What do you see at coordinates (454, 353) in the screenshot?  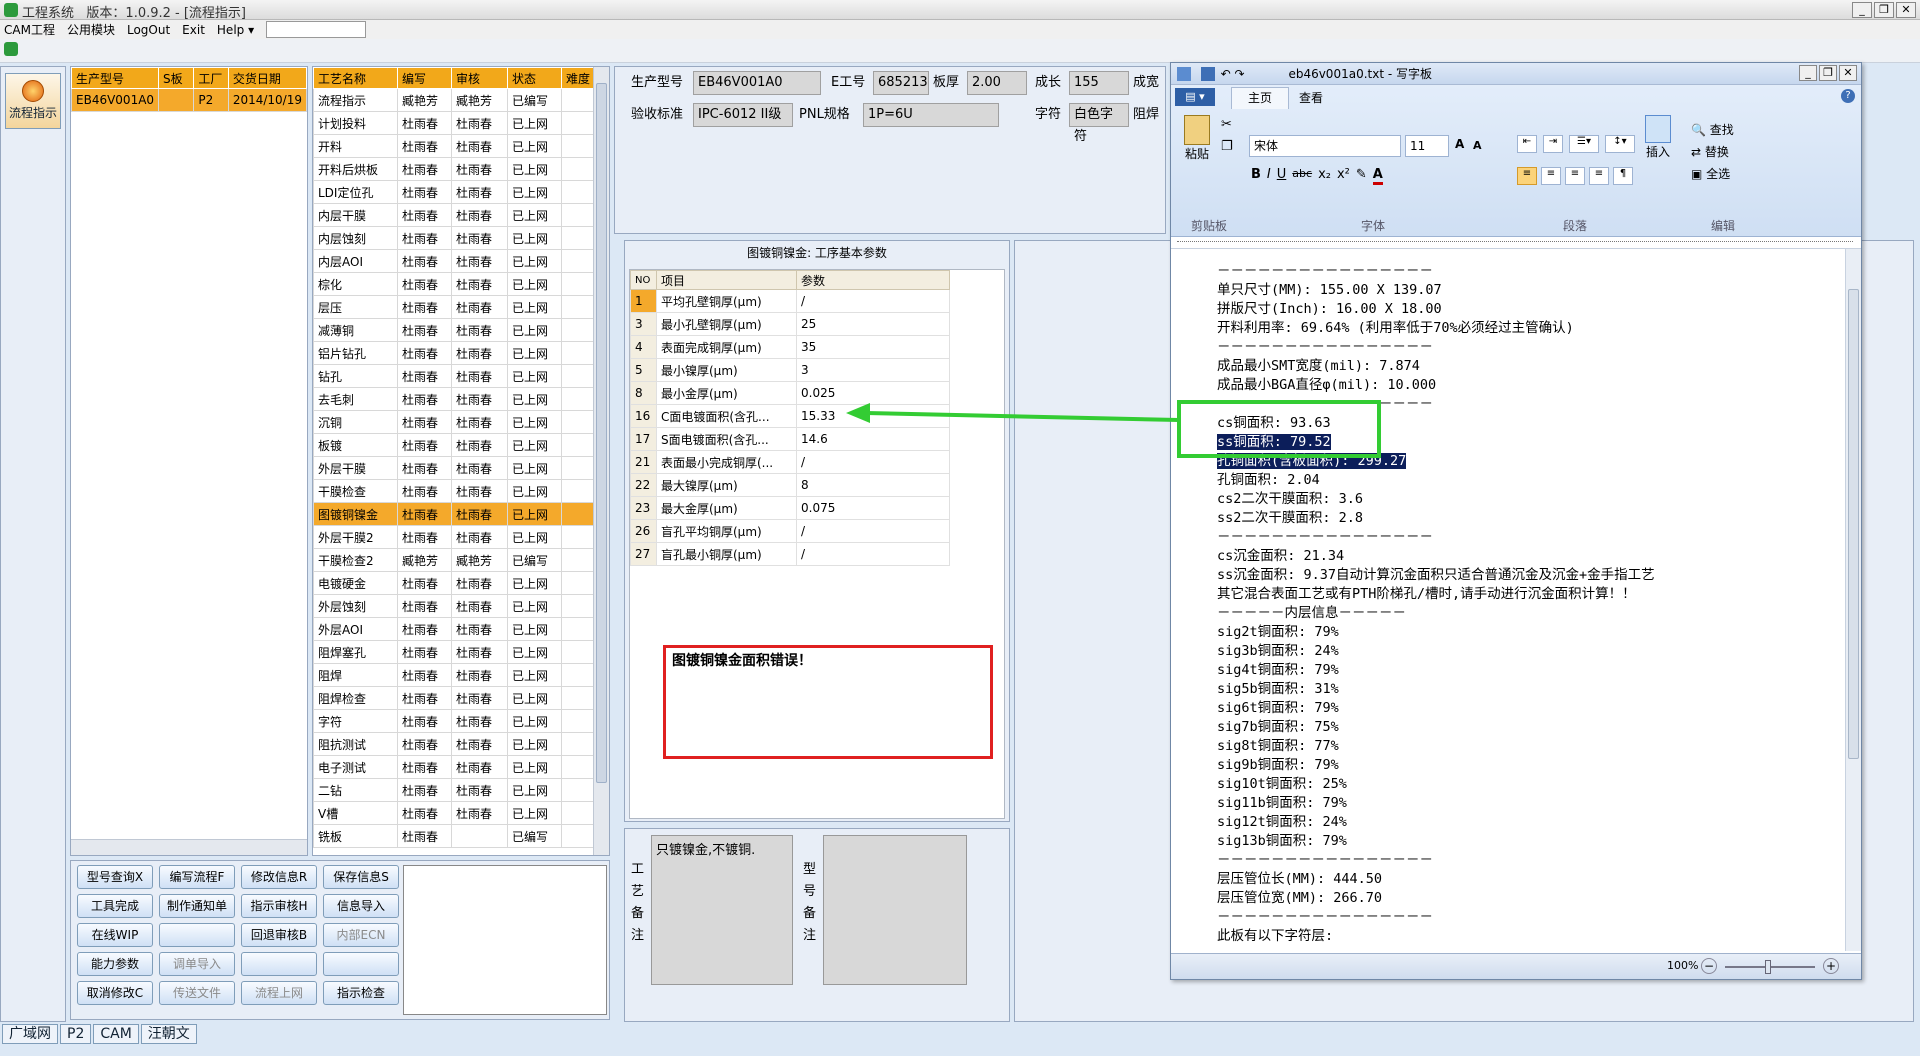 I see `table-row: 铝片钻孔 杜雨春 杜雨春 已上网` at bounding box center [454, 353].